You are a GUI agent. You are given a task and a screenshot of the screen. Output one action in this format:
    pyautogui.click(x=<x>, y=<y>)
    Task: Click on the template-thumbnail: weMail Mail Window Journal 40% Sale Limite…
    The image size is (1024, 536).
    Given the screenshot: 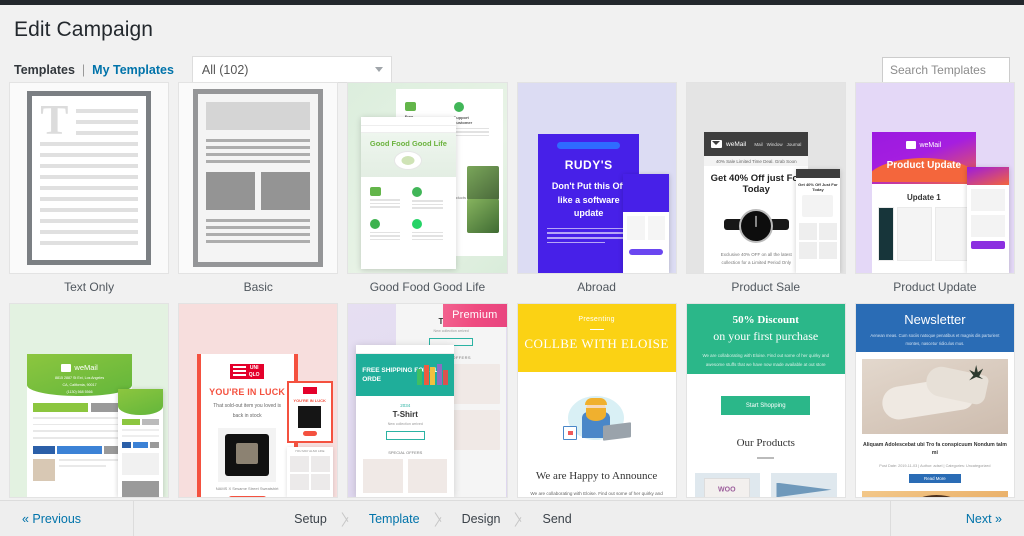 What is the action you would take?
    pyautogui.click(x=765, y=178)
    